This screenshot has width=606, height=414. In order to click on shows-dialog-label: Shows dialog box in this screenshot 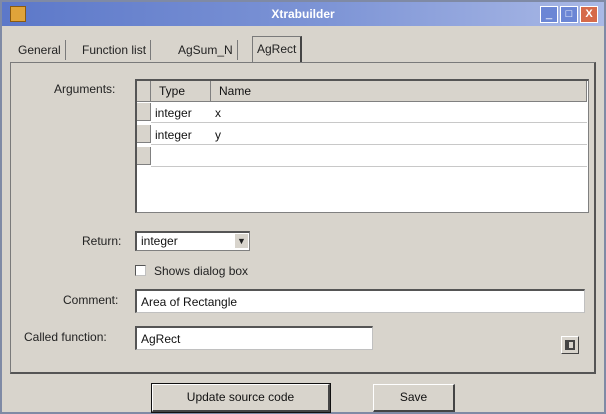, I will do `click(201, 271)`.